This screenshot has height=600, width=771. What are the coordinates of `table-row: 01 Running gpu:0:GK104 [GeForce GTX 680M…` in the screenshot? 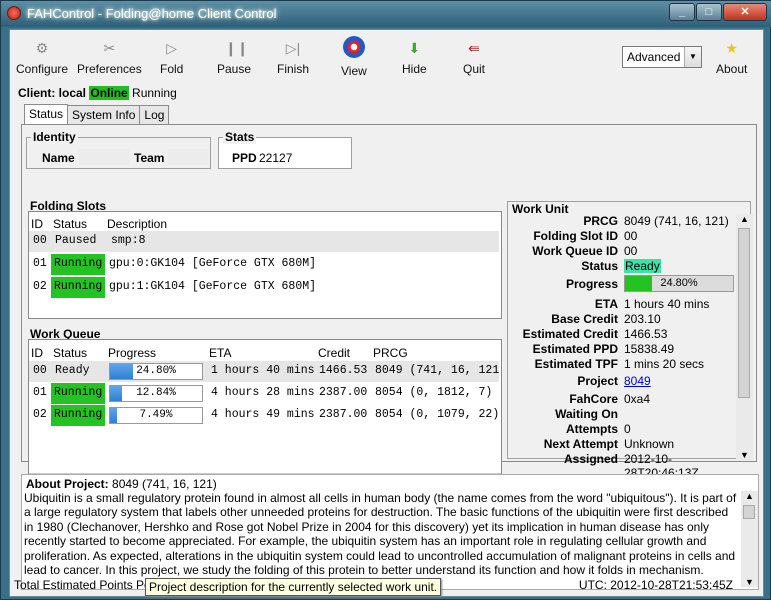 It's located at (264, 264).